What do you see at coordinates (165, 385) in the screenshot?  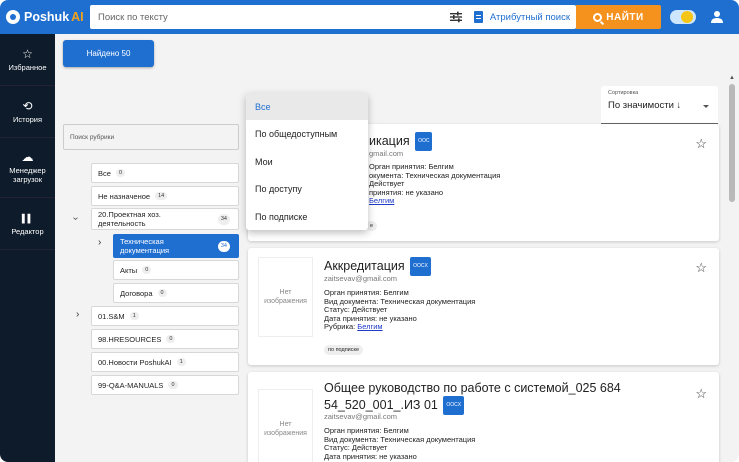 I see `tree-item-qa-manuals: 99-Q&A-MANUALS 0` at bounding box center [165, 385].